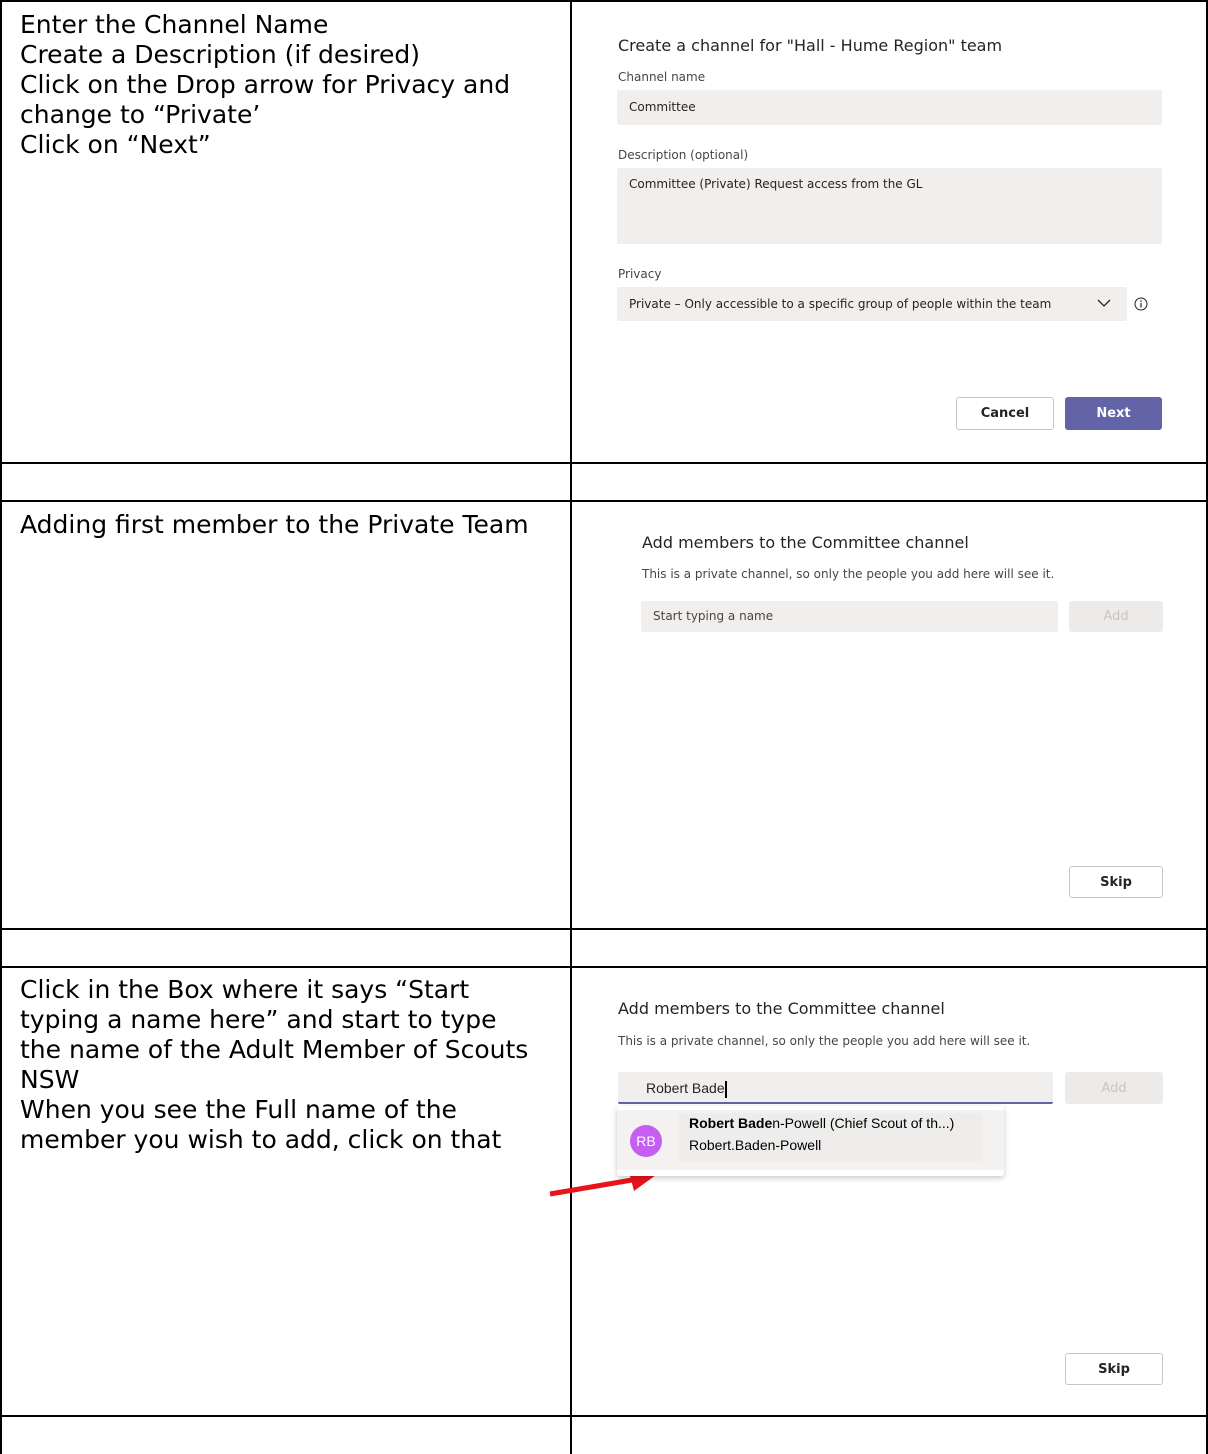 This screenshot has width=1208, height=1454. What do you see at coordinates (238, 1109) in the screenshot?
I see `instruction-line: When you see the Full name of the` at bounding box center [238, 1109].